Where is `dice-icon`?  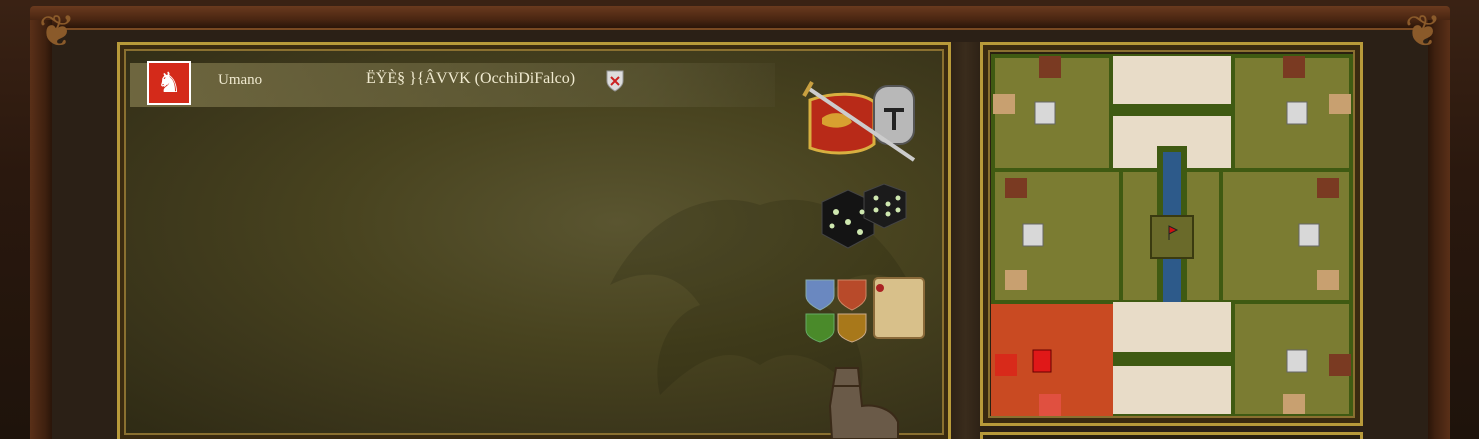 dice-icon is located at coordinates (864, 218).